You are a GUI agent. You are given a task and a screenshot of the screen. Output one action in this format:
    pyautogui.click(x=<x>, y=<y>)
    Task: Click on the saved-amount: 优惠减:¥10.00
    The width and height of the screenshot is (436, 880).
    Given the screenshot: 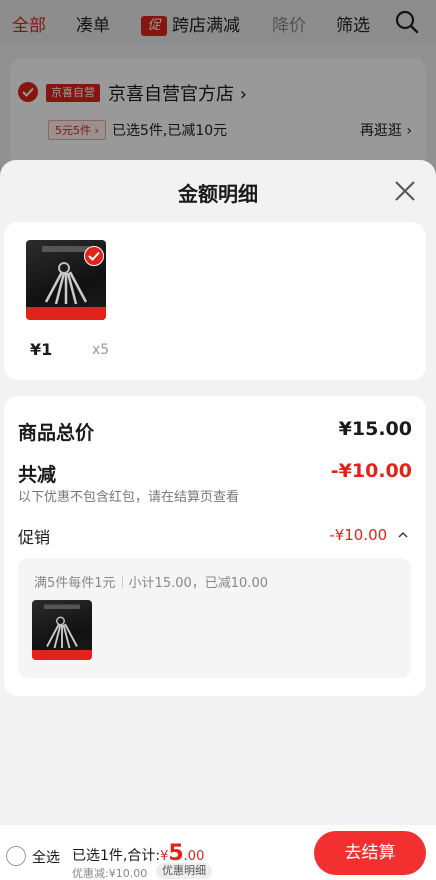 What is the action you would take?
    pyautogui.click(x=110, y=873)
    